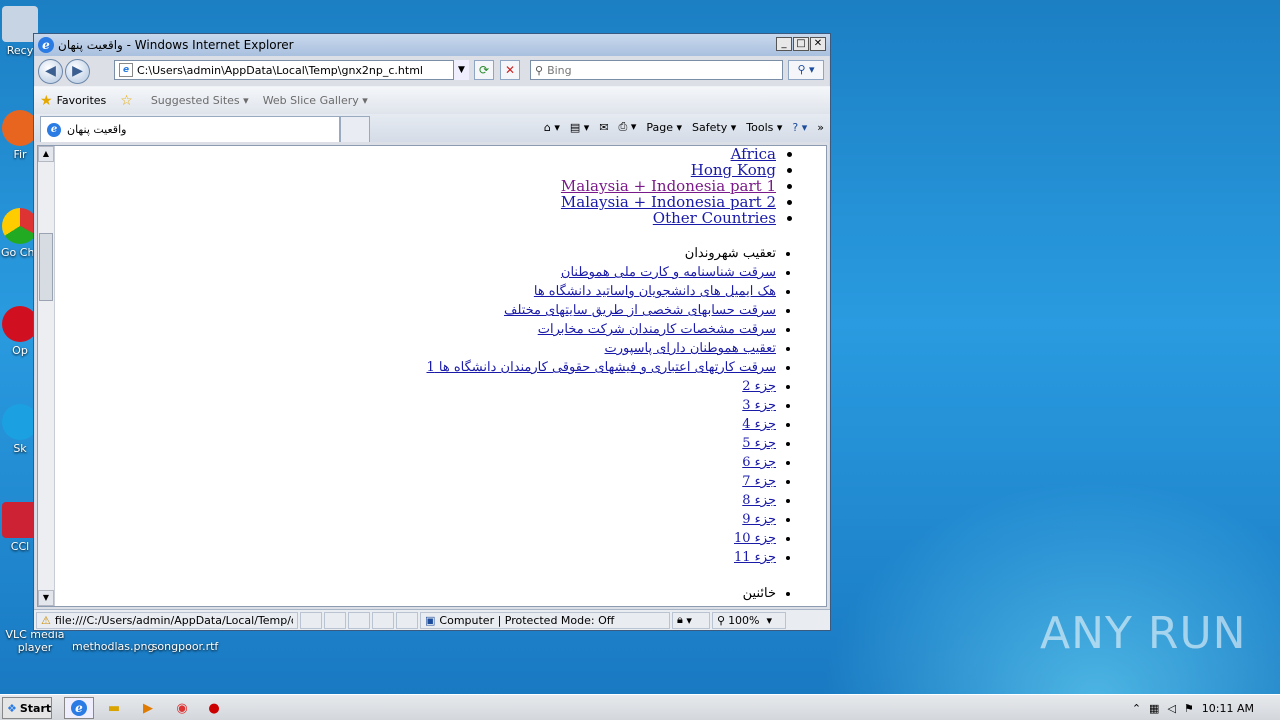  I want to click on page-menu: Page ▾, so click(664, 127).